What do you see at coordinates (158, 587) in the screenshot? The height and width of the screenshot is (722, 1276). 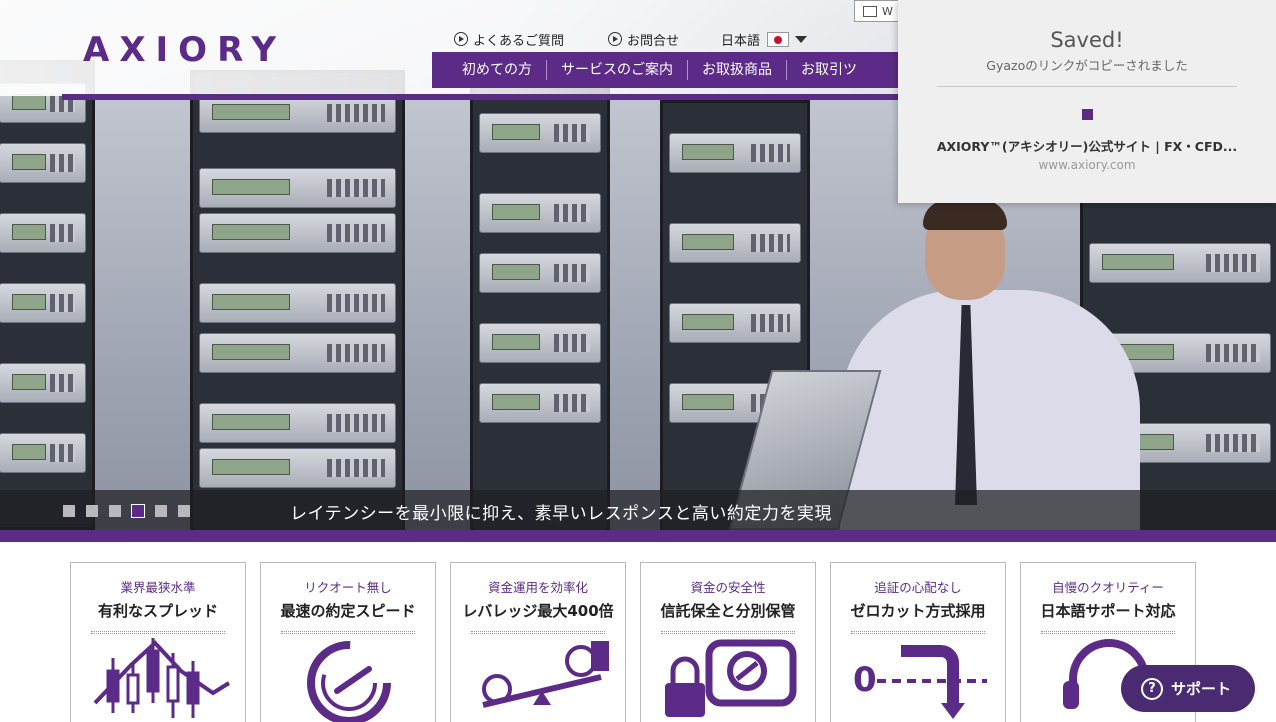 I see `feature-tag: 業界最狭水準` at bounding box center [158, 587].